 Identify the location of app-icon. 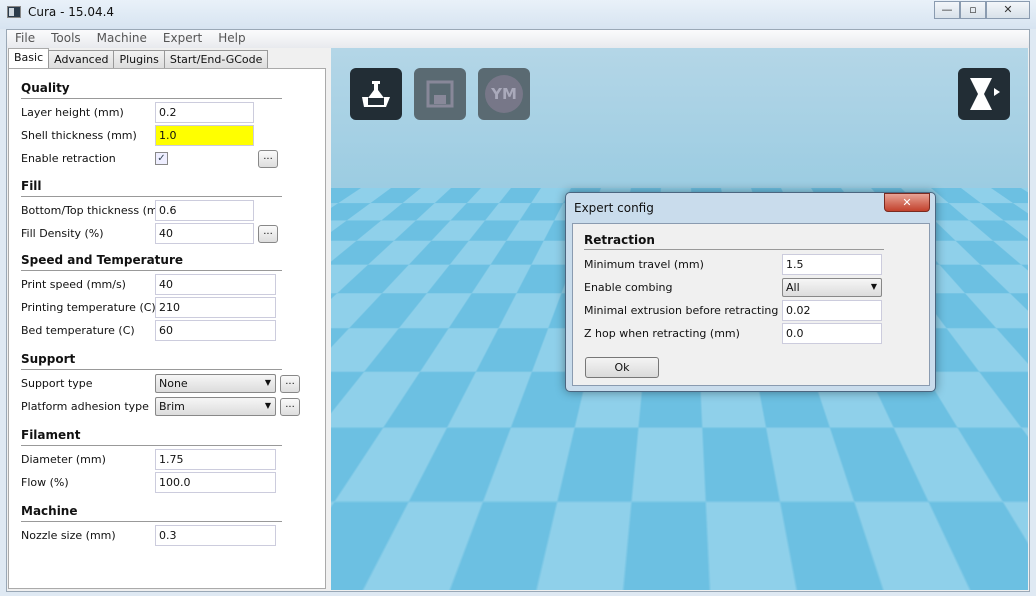
(14, 12).